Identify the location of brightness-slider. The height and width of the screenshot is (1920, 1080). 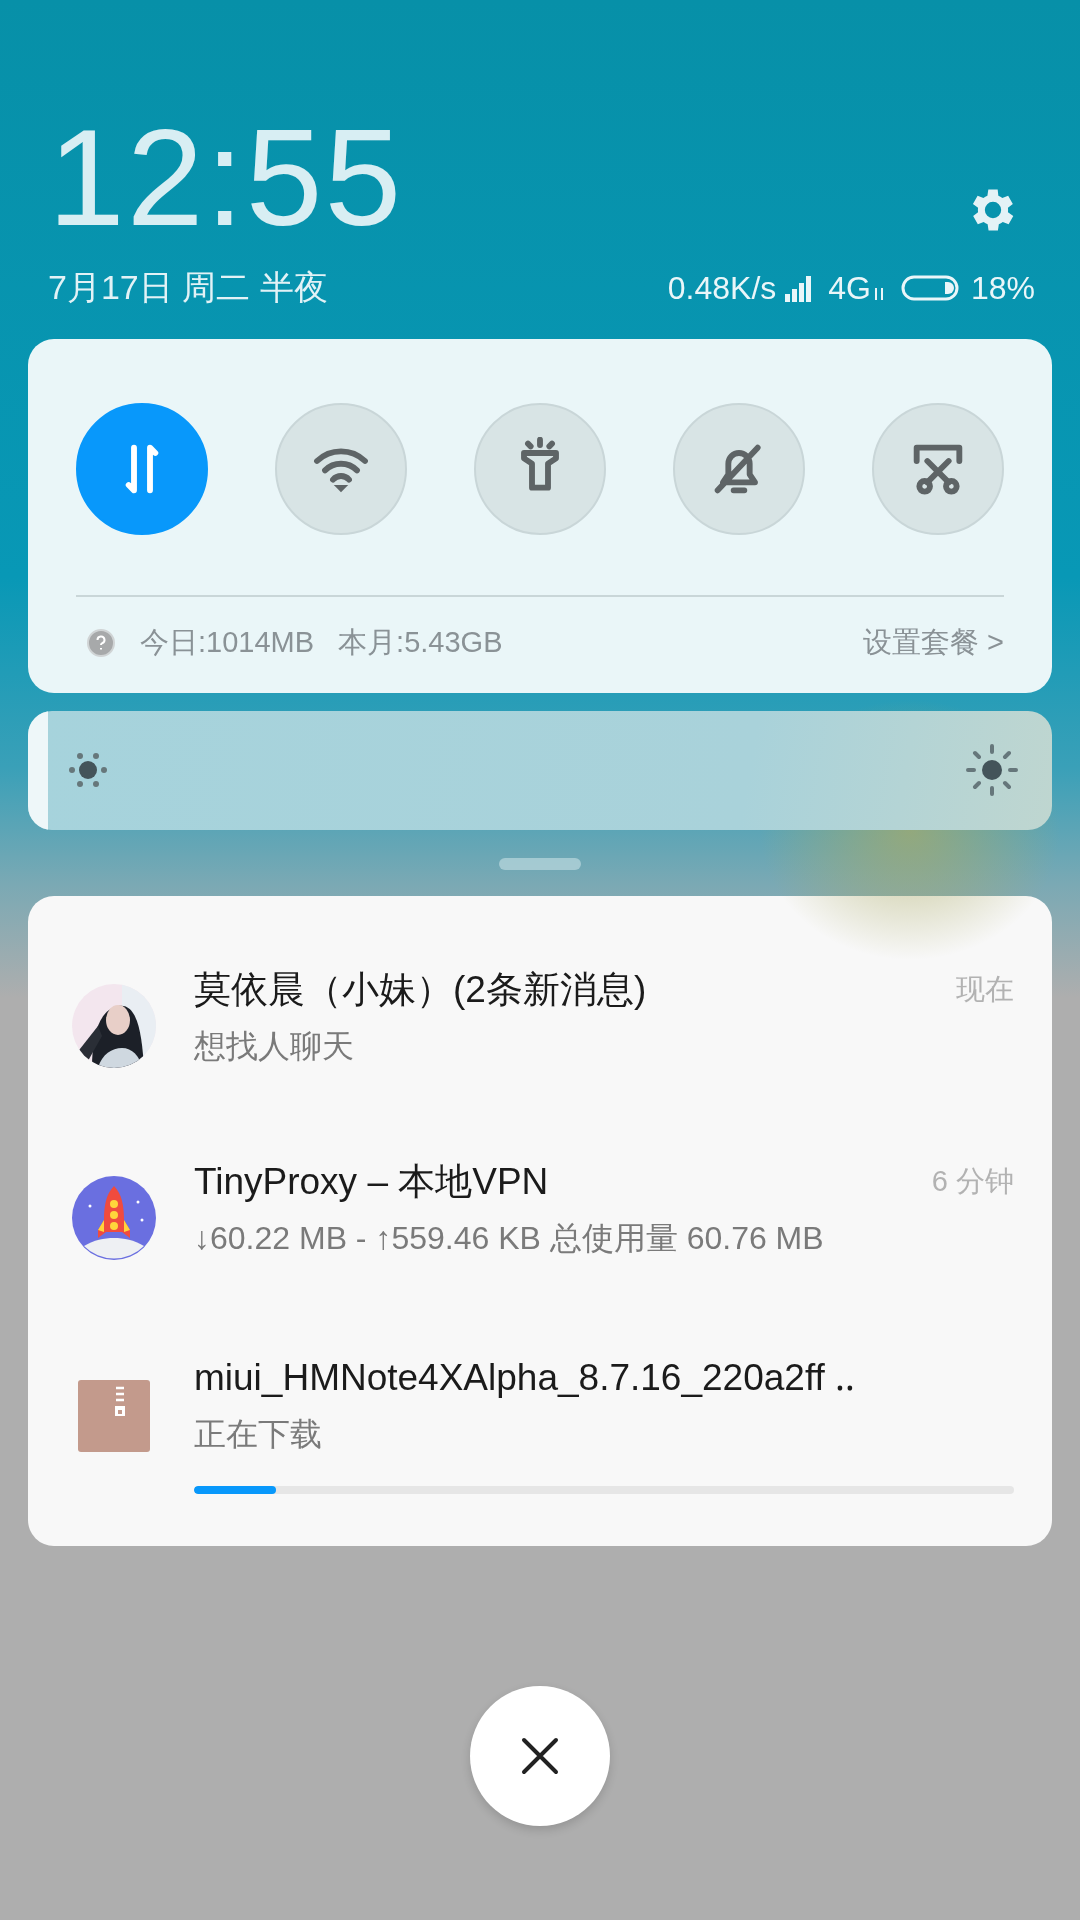
(540, 770).